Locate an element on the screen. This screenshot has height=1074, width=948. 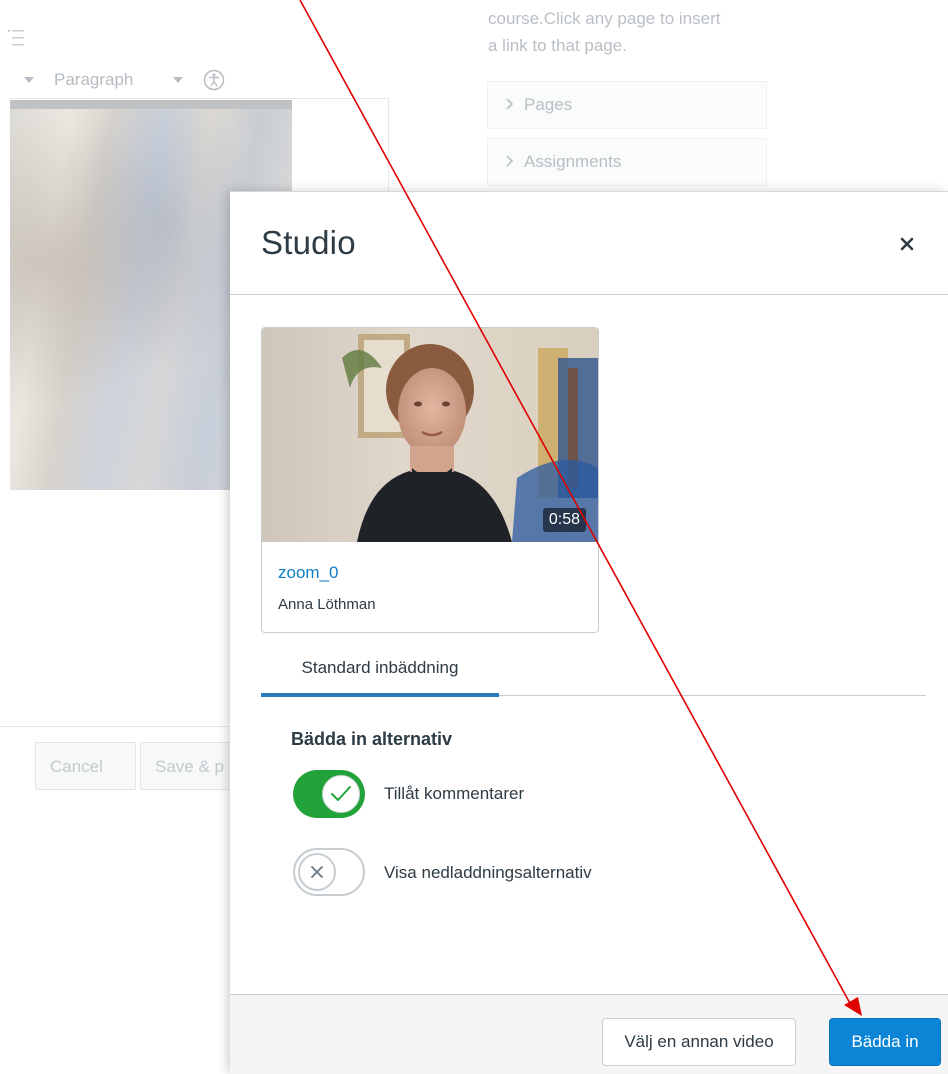
footer-divider is located at coordinates (116, 726).